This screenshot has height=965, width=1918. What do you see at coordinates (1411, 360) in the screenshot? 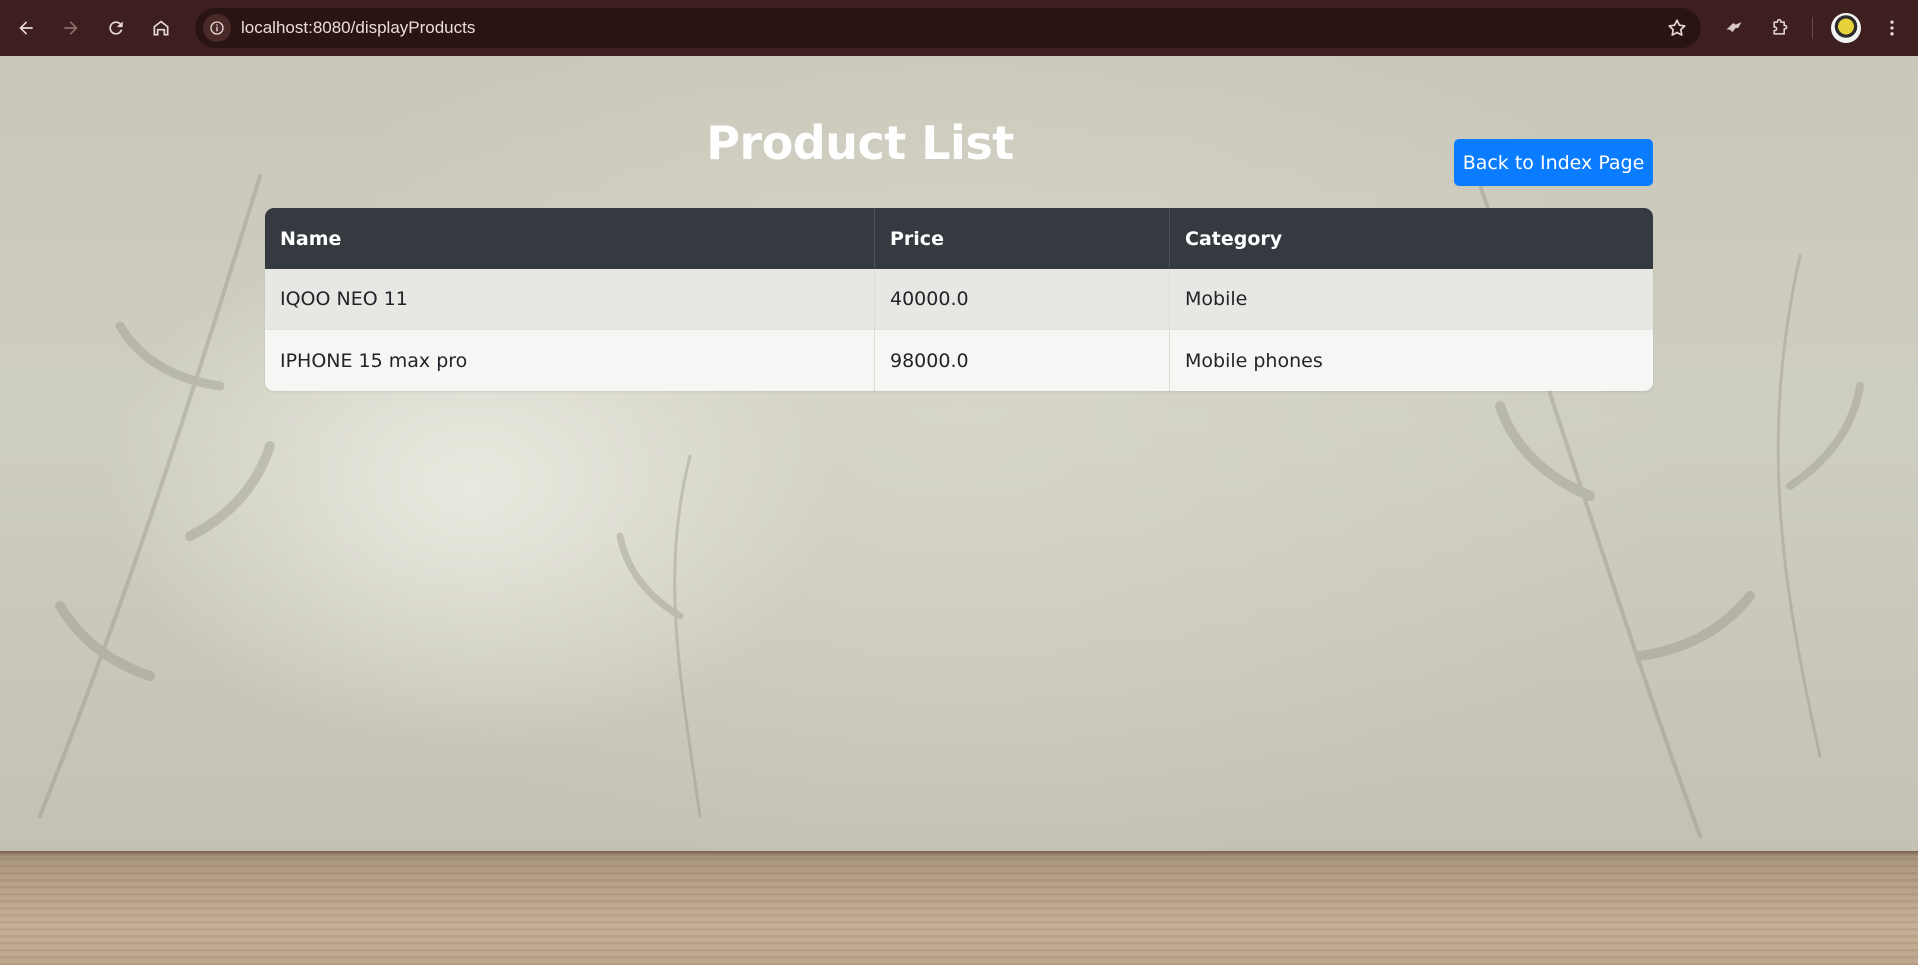
I see `product-category-cell: Mobile phones` at bounding box center [1411, 360].